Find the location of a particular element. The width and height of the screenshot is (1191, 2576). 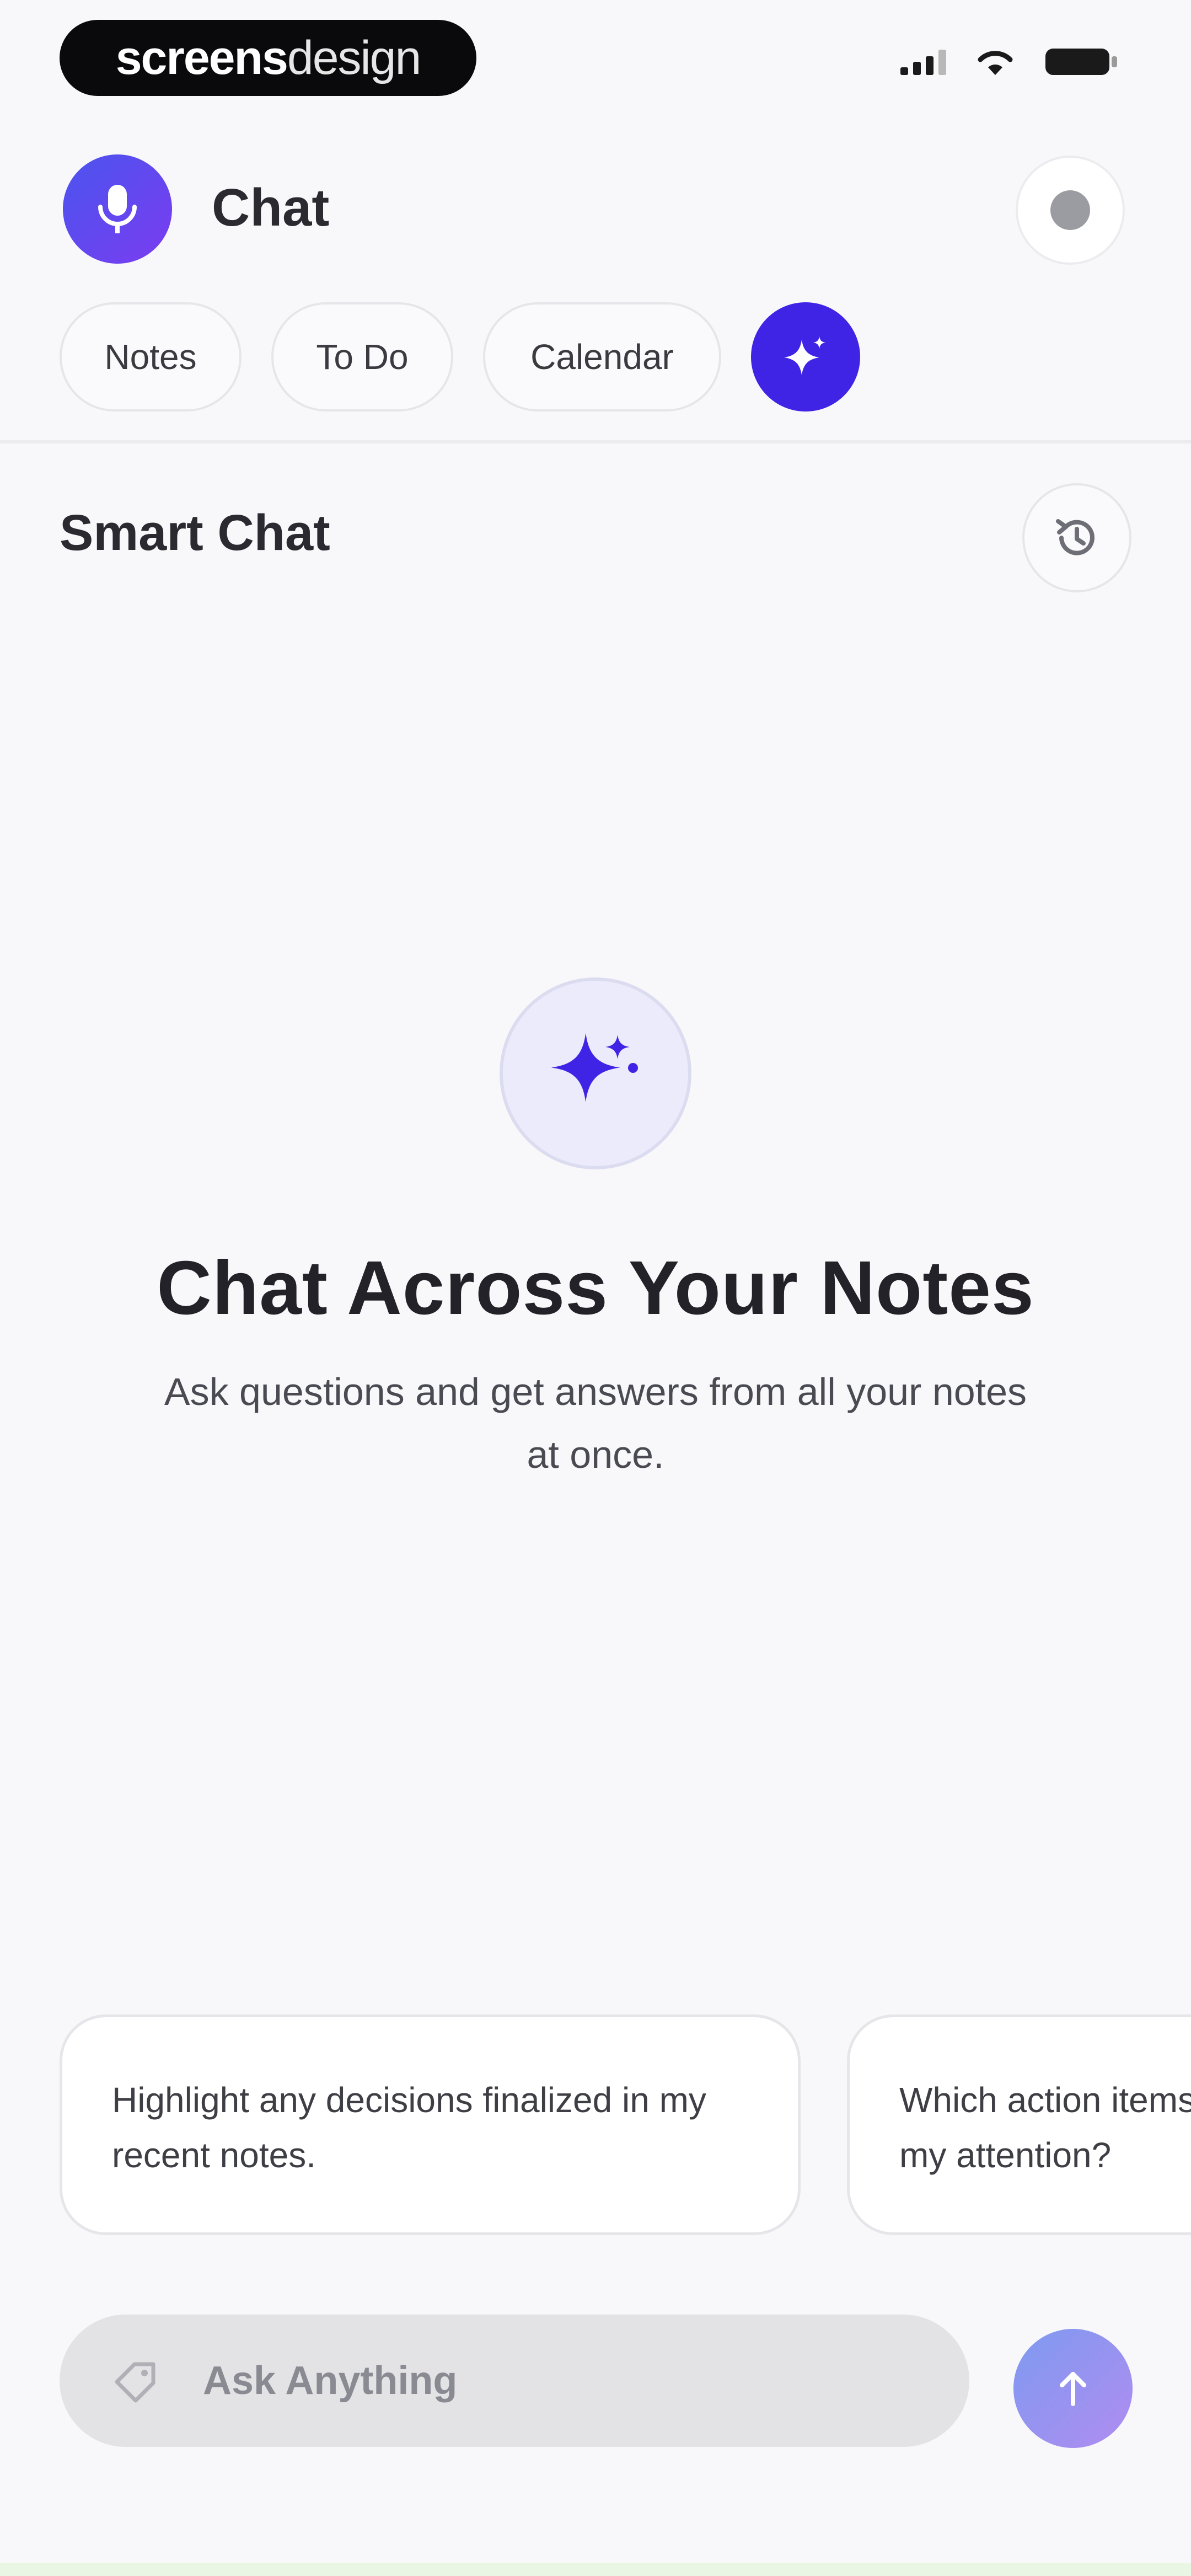

microphone-icon is located at coordinates (117, 209).